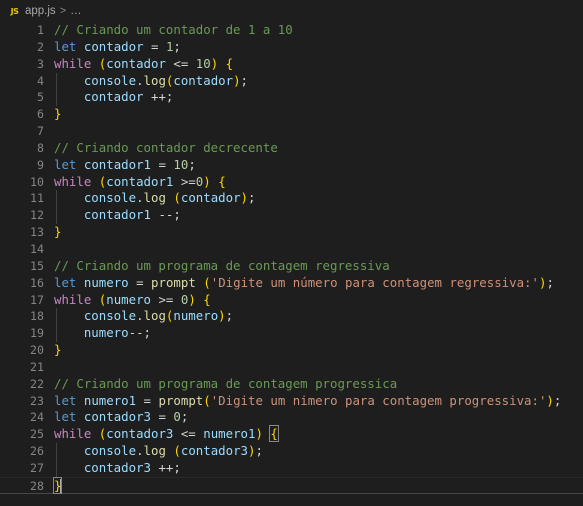 Image resolution: width=583 pixels, height=506 pixels. I want to click on line-number-4: 4, so click(40, 80).